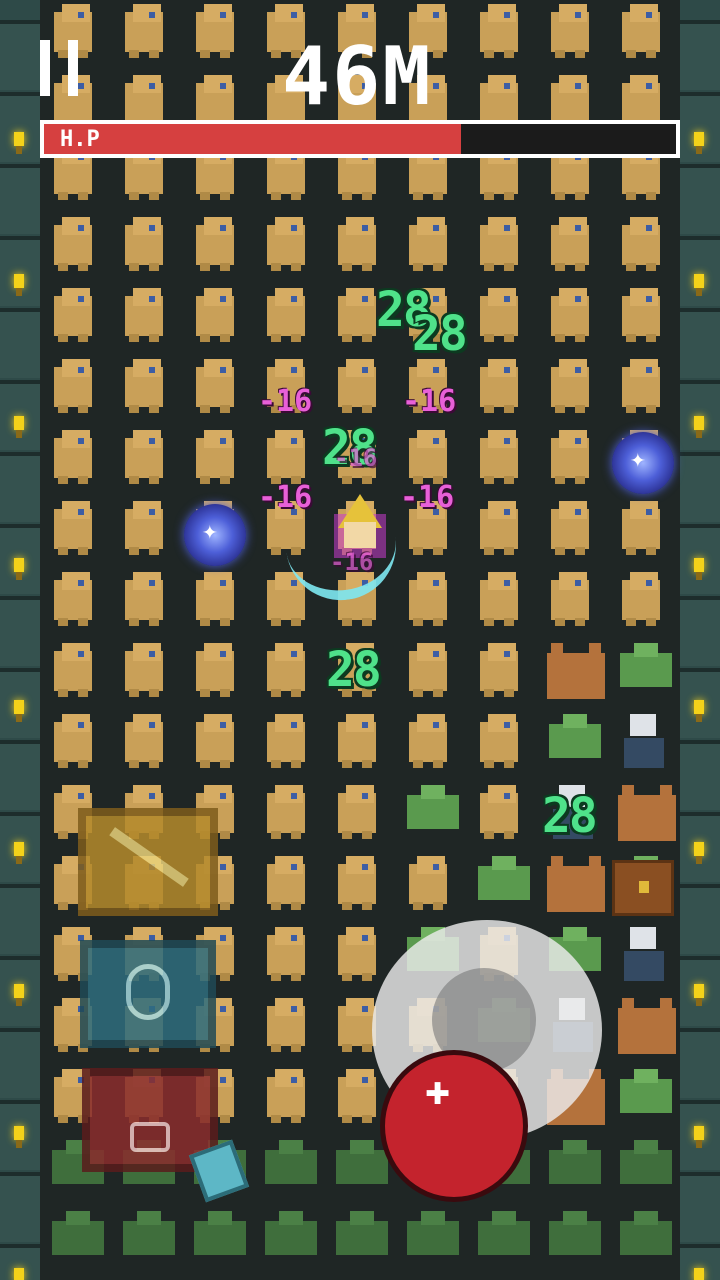 The height and width of the screenshot is (1280, 720). Describe the element at coordinates (148, 994) in the screenshot. I see `shield-skill-button` at that location.